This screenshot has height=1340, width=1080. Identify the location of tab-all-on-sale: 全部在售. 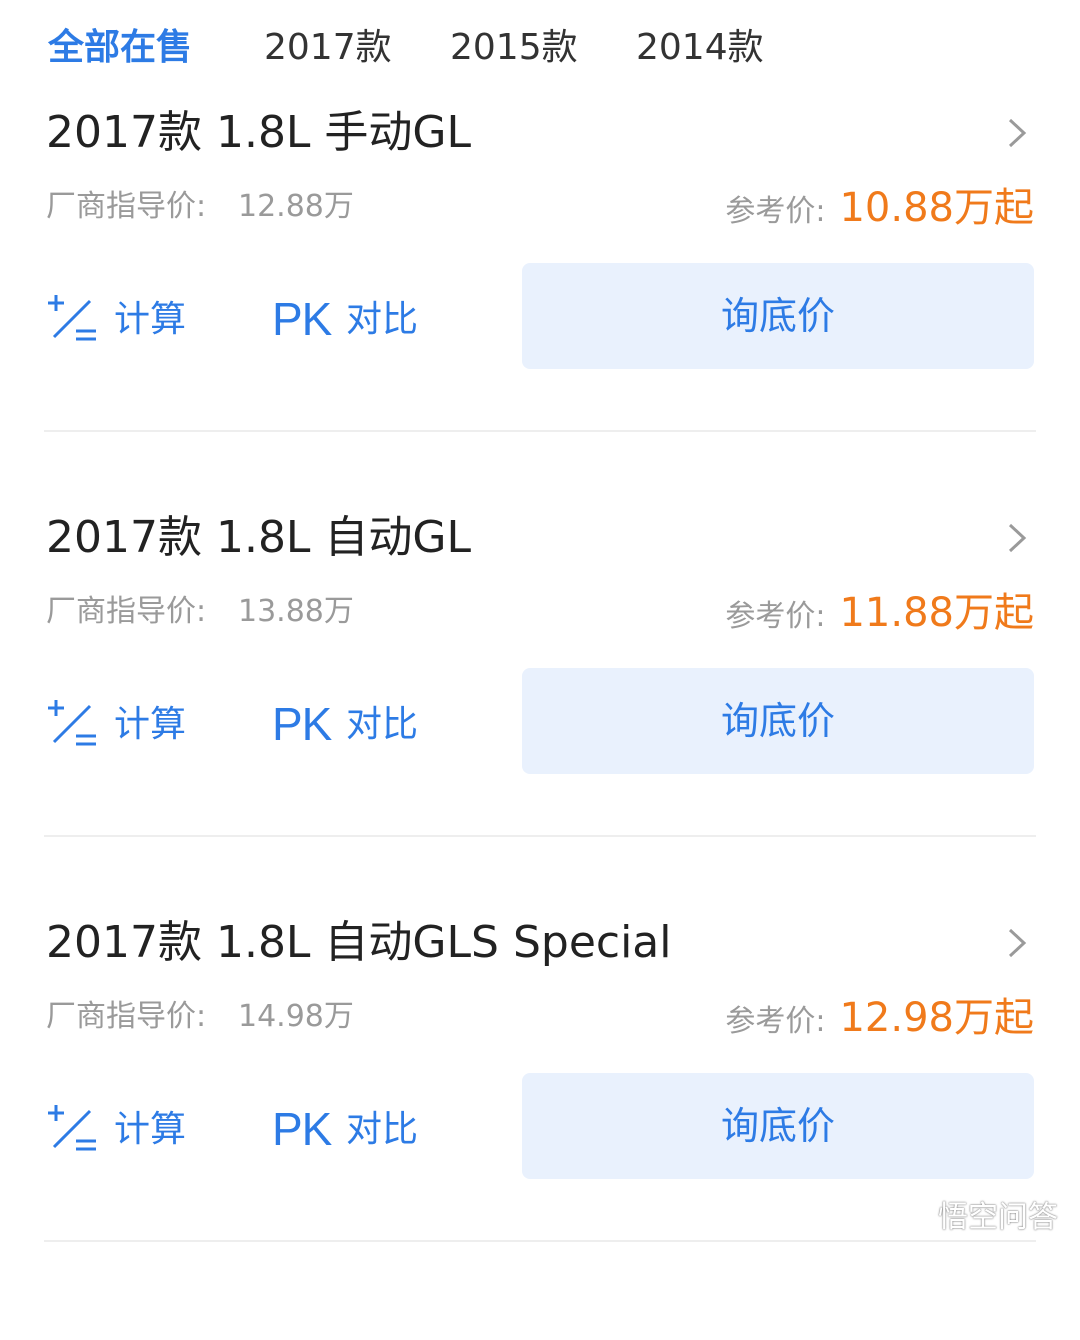
(120, 48).